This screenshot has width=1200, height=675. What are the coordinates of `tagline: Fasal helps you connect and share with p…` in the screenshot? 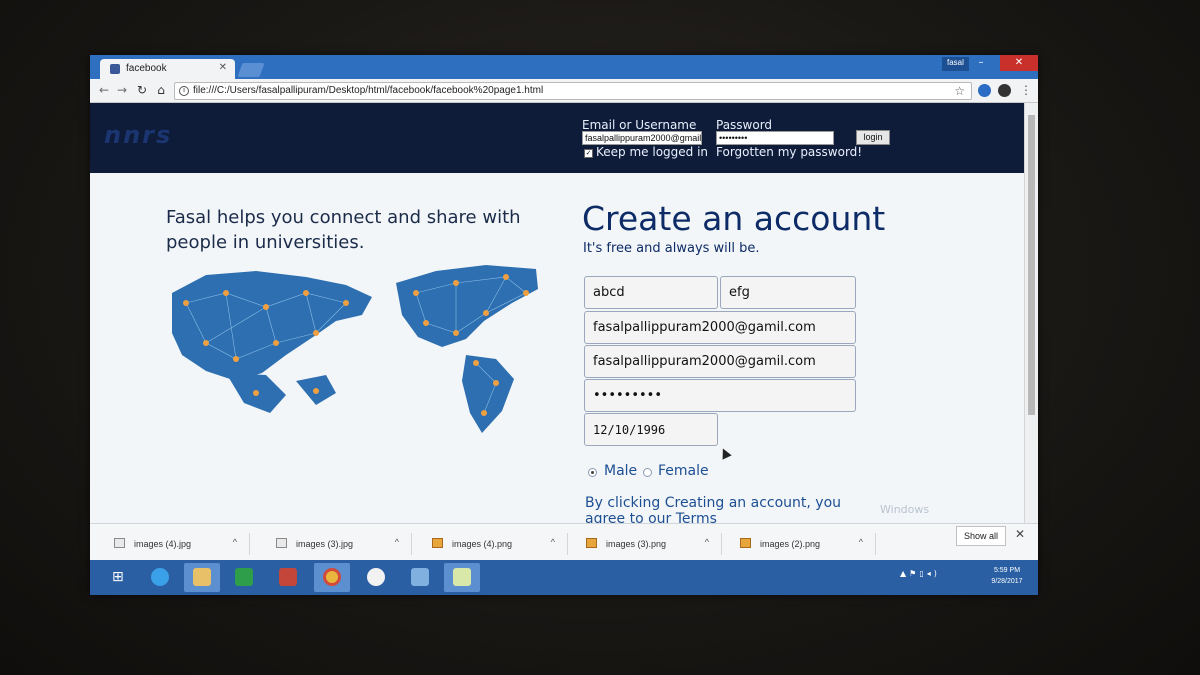 It's located at (343, 230).